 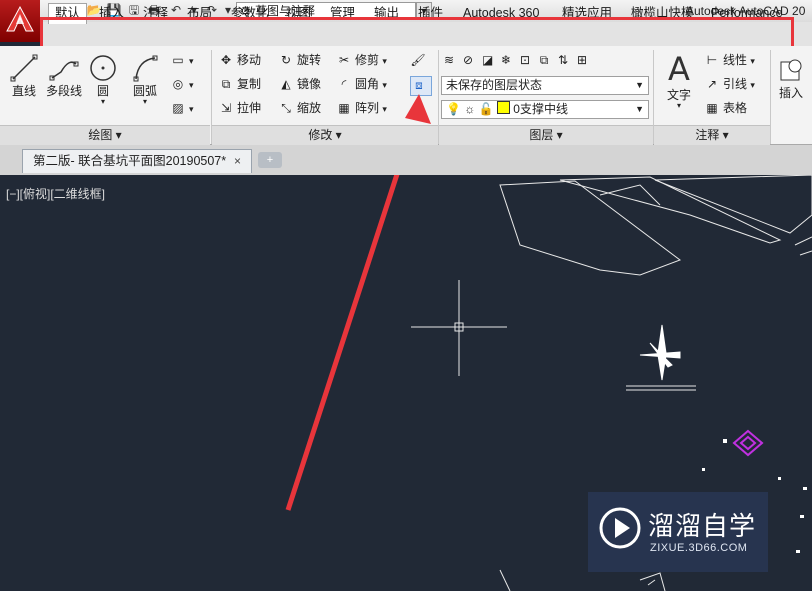 What do you see at coordinates (678, 95) in the screenshot?
I see `text-label: 文字` at bounding box center [678, 95].